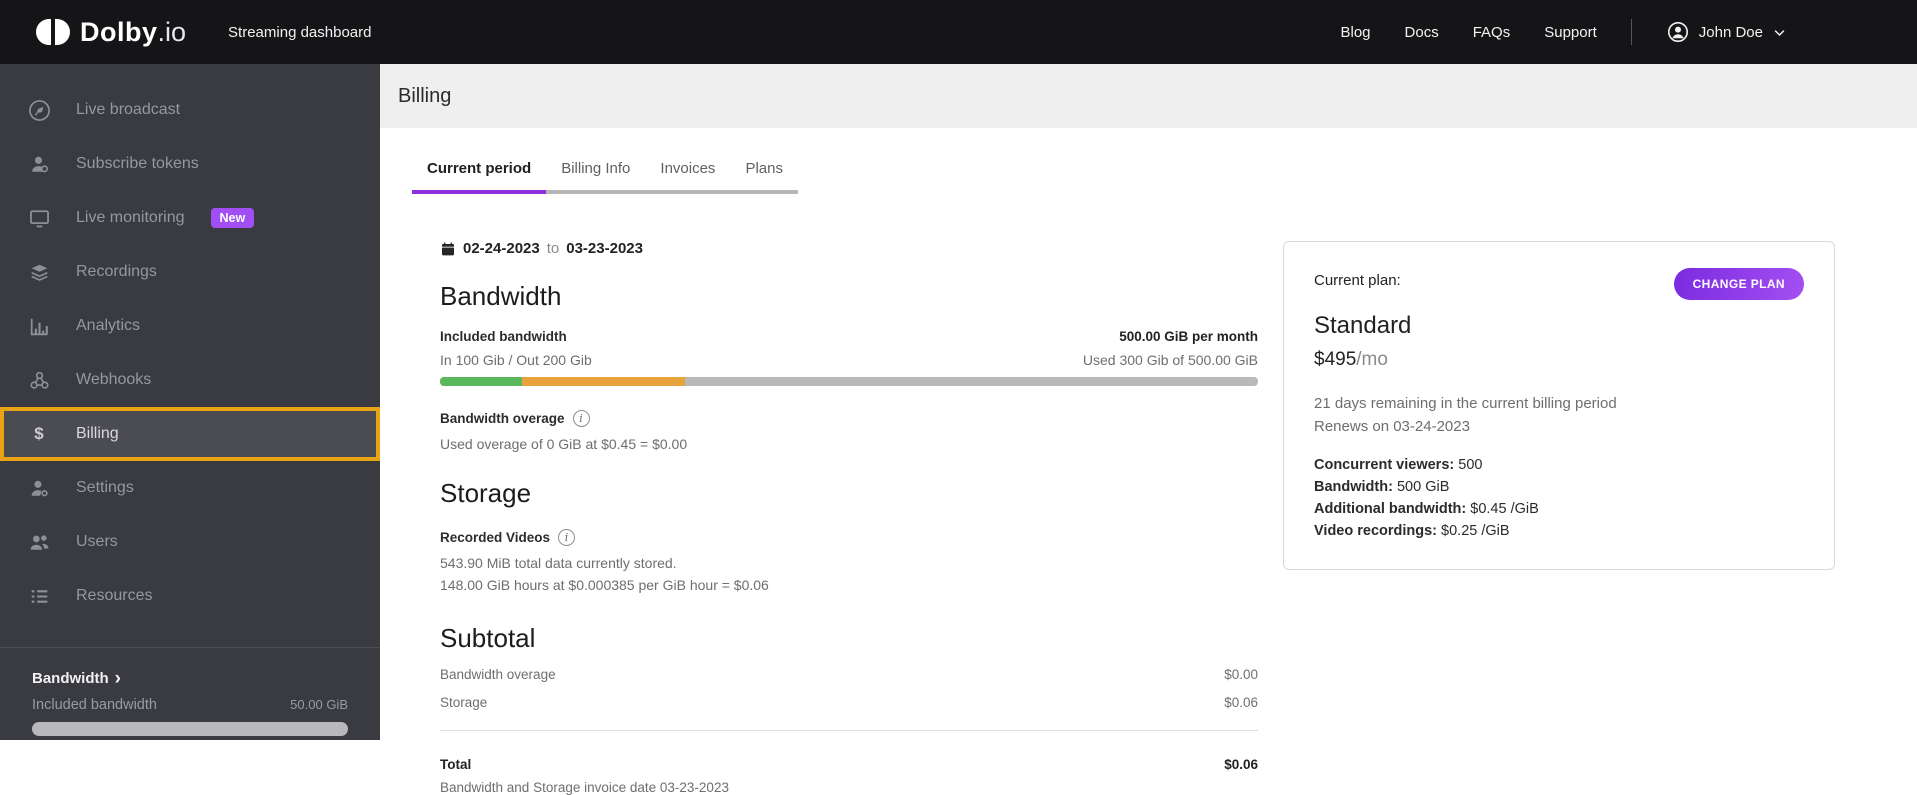 The width and height of the screenshot is (1917, 795). I want to click on included-bandwidth-quota: 500.00 GiB per month, so click(1188, 336).